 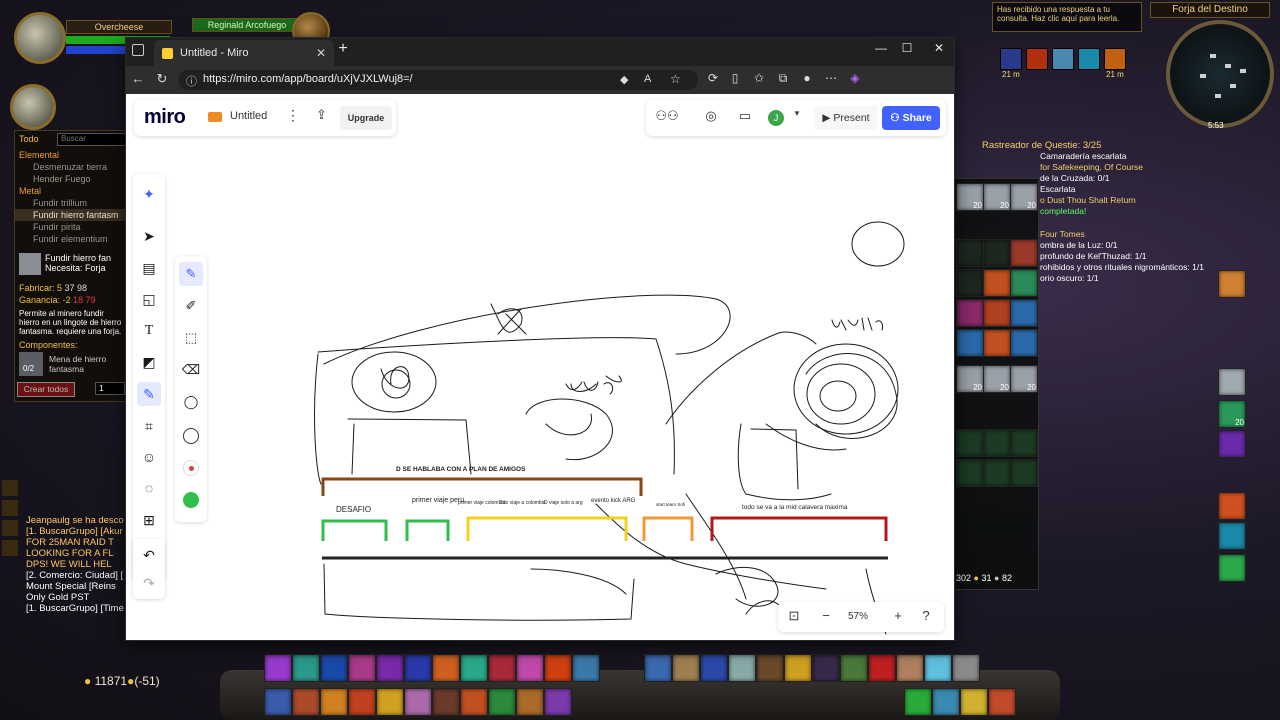 What do you see at coordinates (797, 113) in the screenshot?
I see `chevron-down-icon: ▾` at bounding box center [797, 113].